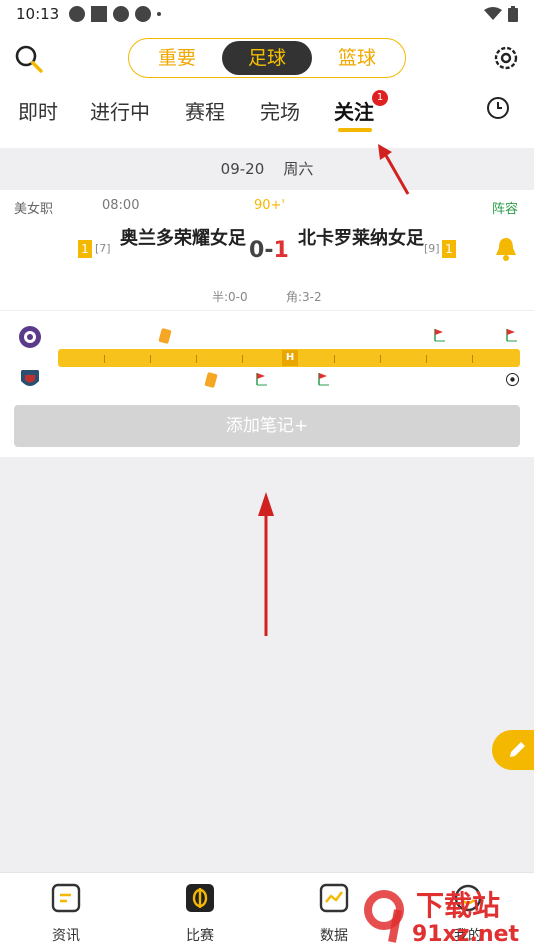  I want to click on more-notifications-icon, so click(159, 14).